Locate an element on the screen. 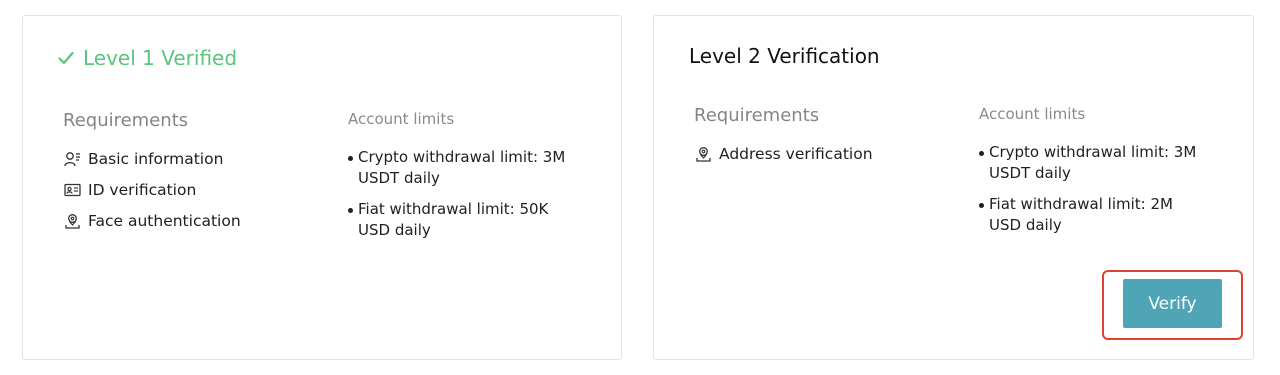  location-pin-icon is located at coordinates (703, 154).